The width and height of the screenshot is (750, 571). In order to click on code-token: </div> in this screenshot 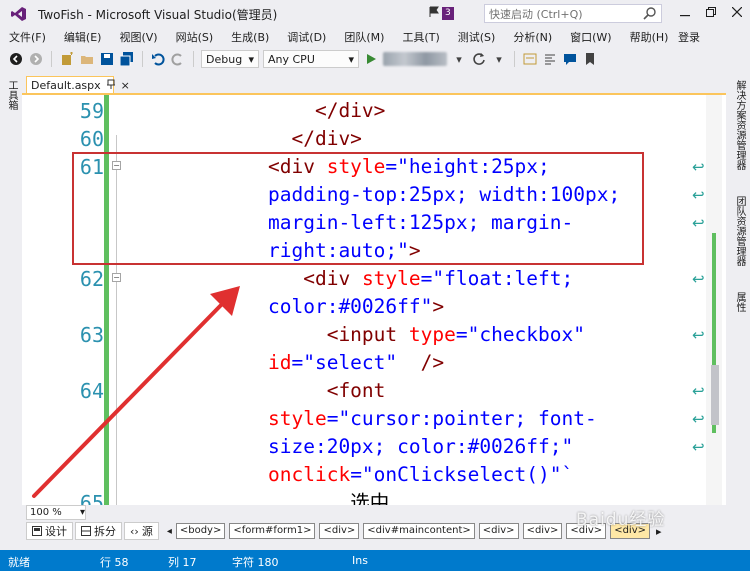, I will do `click(350, 110)`.